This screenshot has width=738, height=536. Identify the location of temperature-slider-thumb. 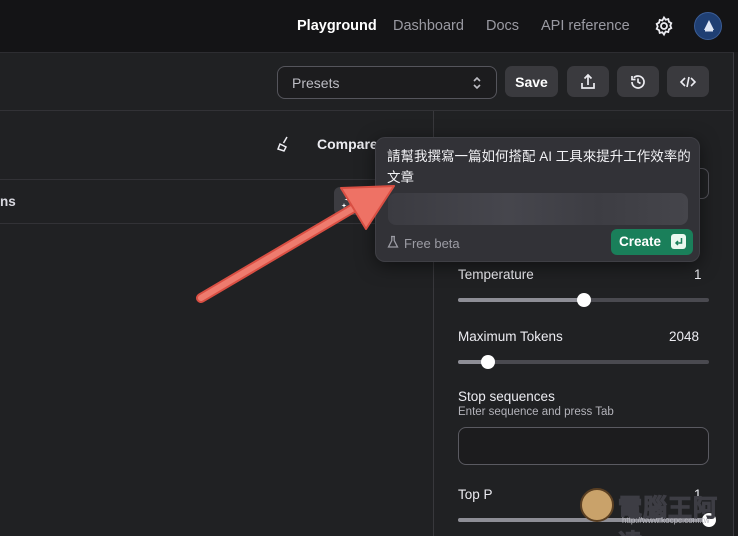
(583, 300).